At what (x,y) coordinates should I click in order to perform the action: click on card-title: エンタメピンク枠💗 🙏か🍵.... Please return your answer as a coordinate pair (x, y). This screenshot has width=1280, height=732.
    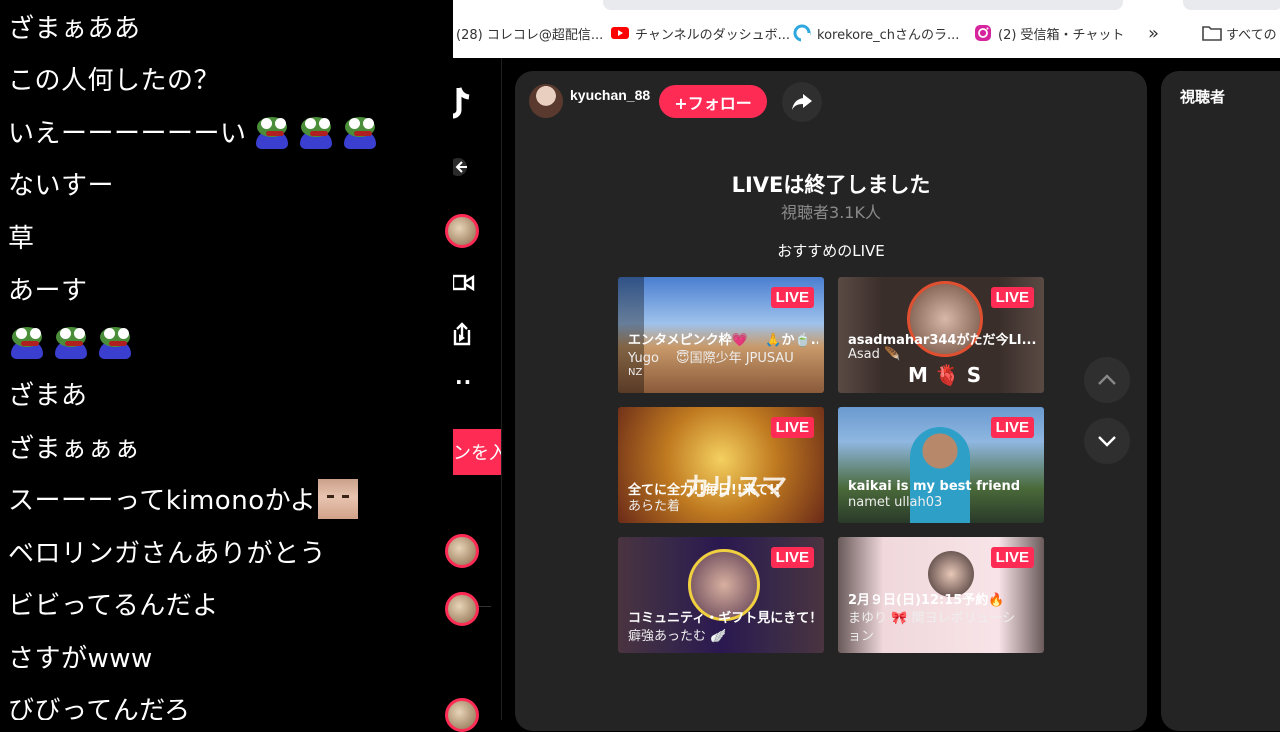
    Looking at the image, I should click on (723, 340).